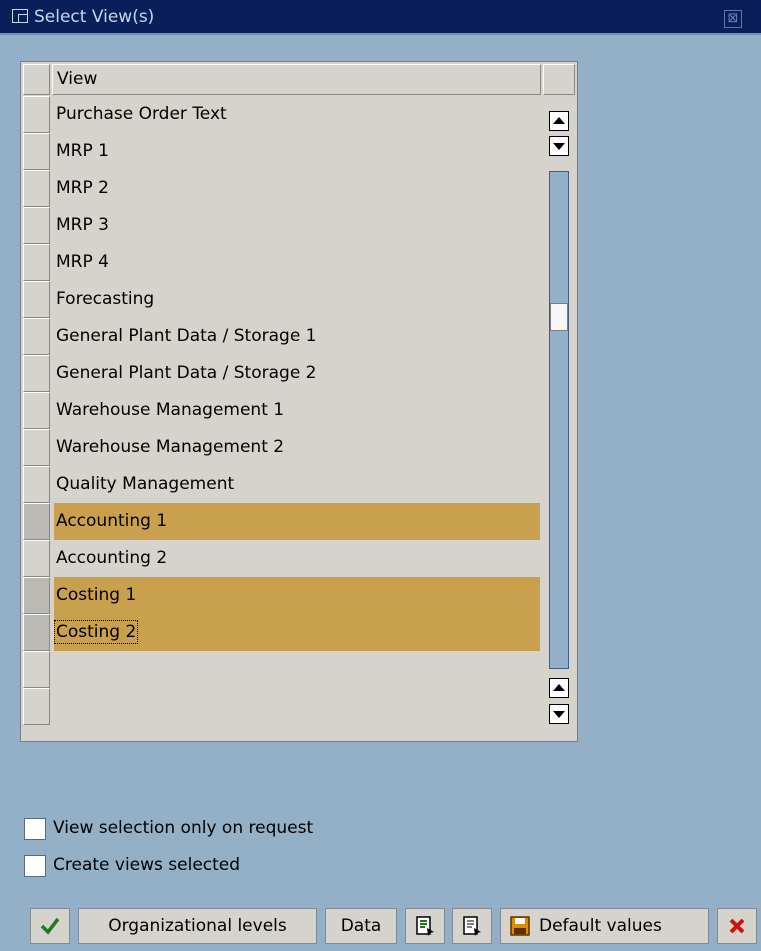  Describe the element at coordinates (361, 926) in the screenshot. I see `data-button: Data` at that location.